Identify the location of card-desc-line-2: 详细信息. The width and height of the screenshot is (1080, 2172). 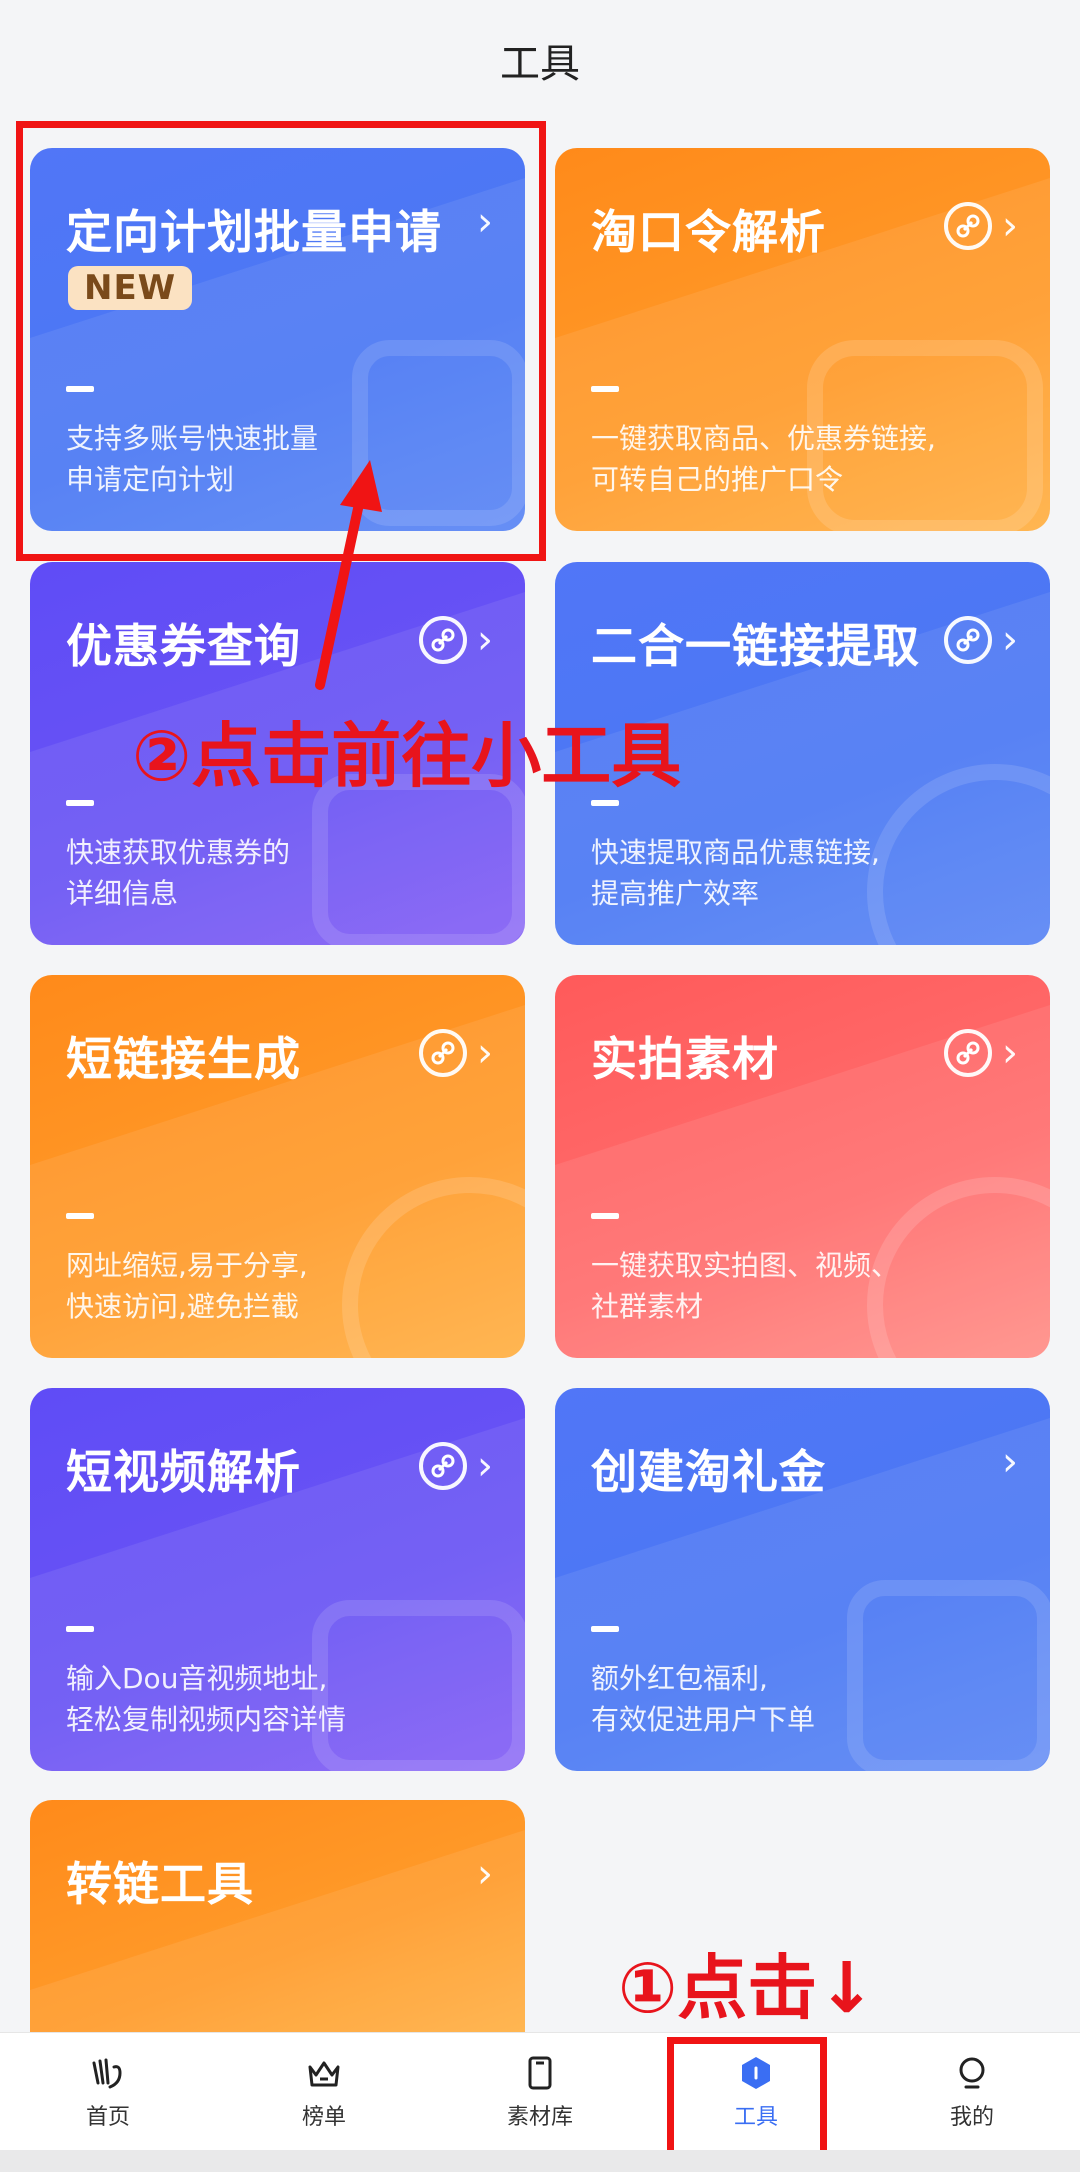
(122, 893).